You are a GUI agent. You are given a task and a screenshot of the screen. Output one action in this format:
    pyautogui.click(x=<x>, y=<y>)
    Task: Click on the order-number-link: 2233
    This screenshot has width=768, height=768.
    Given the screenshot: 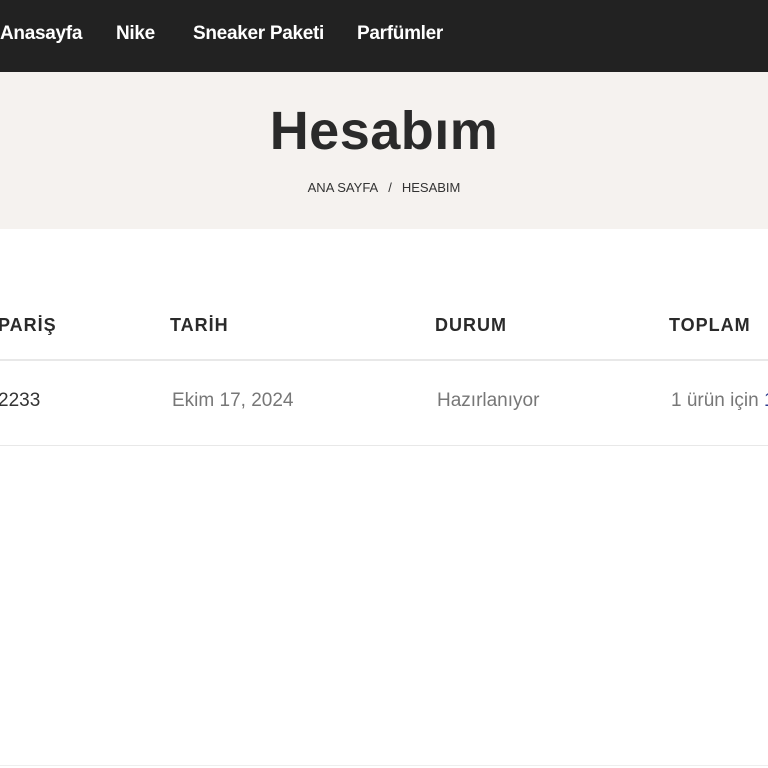 What is the action you would take?
    pyautogui.click(x=20, y=401)
    